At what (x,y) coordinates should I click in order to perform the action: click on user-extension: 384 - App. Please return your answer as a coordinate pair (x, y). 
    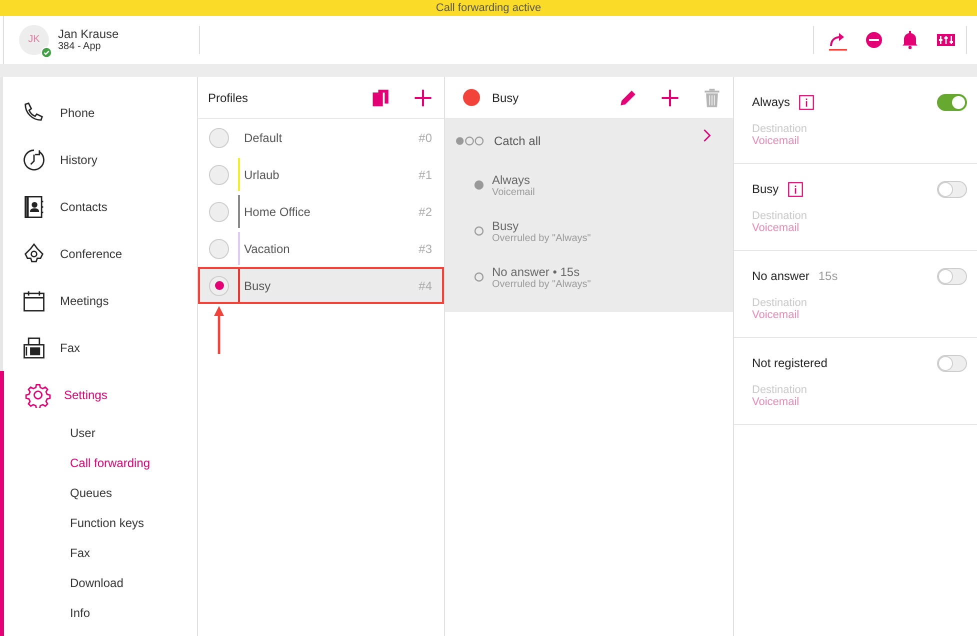
    Looking at the image, I should click on (80, 46).